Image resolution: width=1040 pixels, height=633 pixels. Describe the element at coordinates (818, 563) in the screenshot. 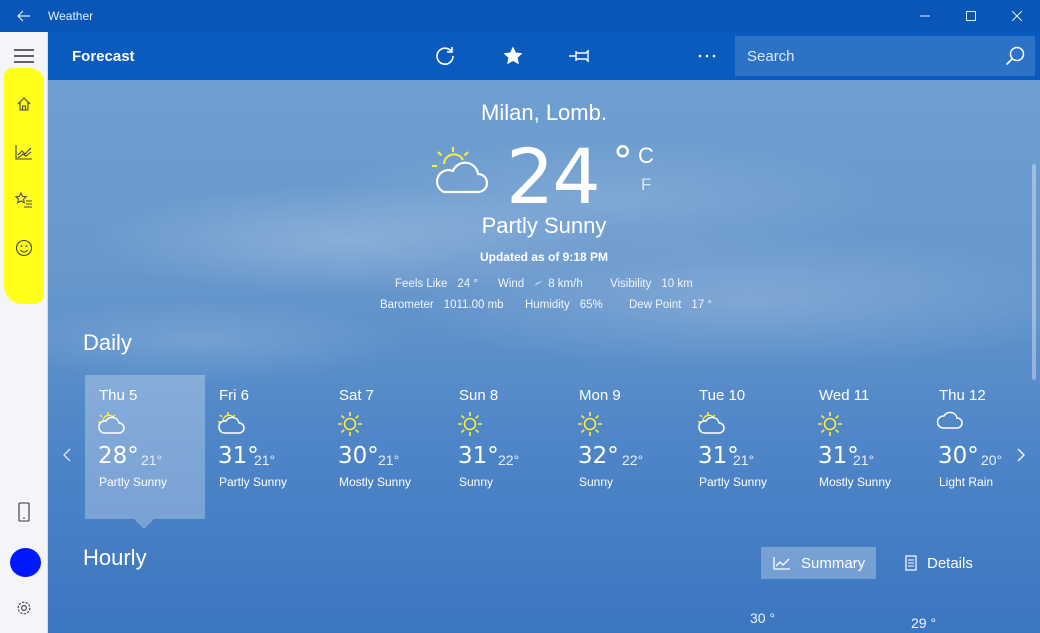

I see `summary-button: Summary` at that location.